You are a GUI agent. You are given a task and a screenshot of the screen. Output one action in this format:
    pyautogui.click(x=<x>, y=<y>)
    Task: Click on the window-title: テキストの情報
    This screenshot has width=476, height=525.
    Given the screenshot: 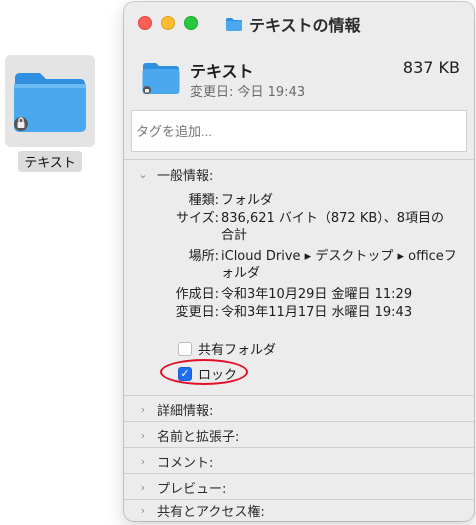 What is the action you would take?
    pyautogui.click(x=293, y=24)
    